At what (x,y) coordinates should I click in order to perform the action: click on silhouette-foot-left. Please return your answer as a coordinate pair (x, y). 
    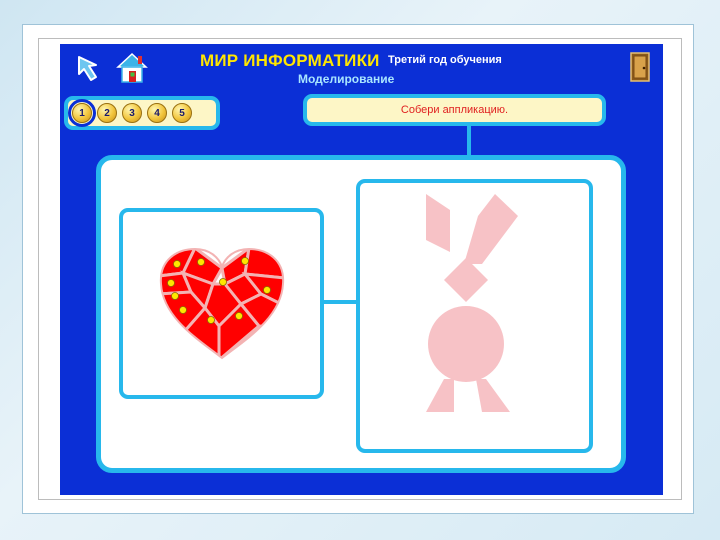
    Looking at the image, I should click on (440, 395).